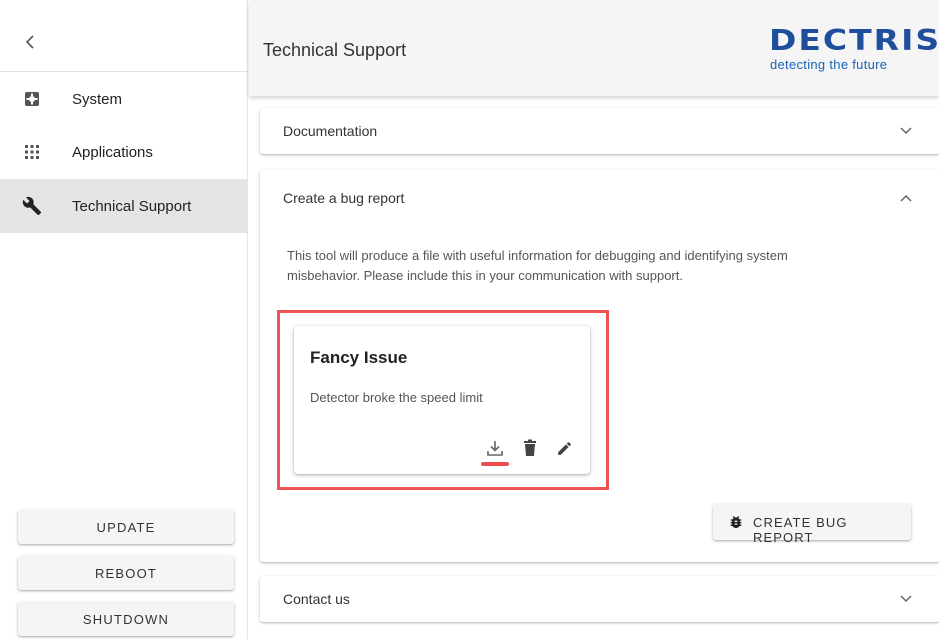 This screenshot has width=939, height=639. I want to click on sidebar-item-label: Applications, so click(112, 152).